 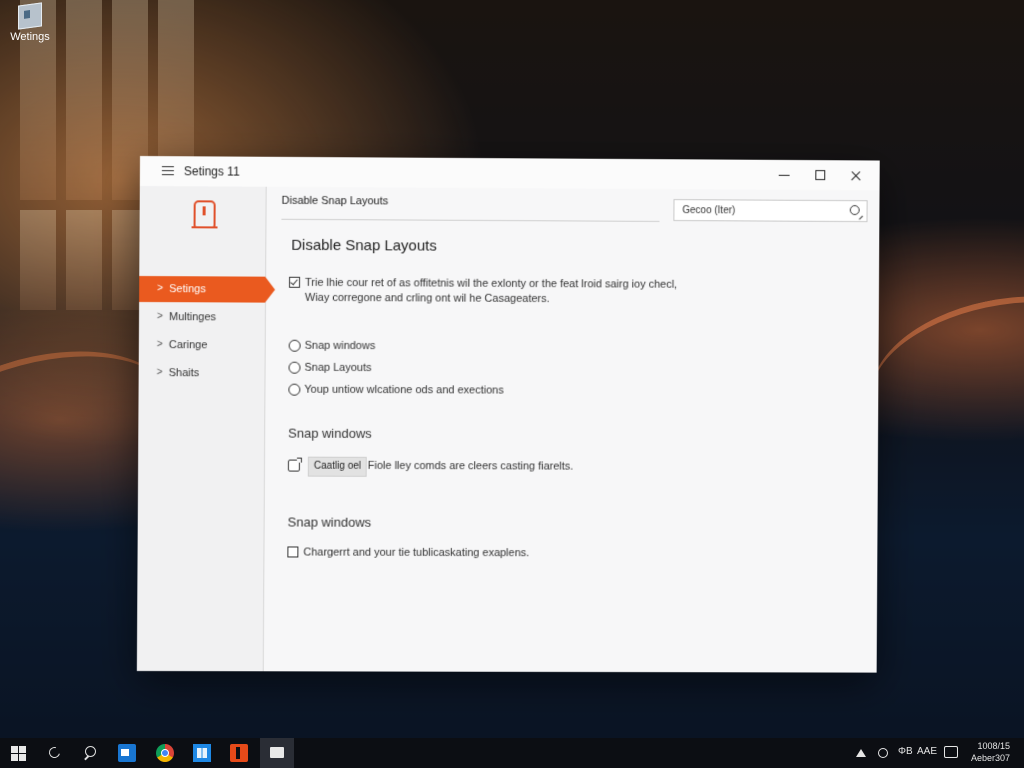 I want to click on clock: 1008/15 Aeber307, so click(x=990, y=752).